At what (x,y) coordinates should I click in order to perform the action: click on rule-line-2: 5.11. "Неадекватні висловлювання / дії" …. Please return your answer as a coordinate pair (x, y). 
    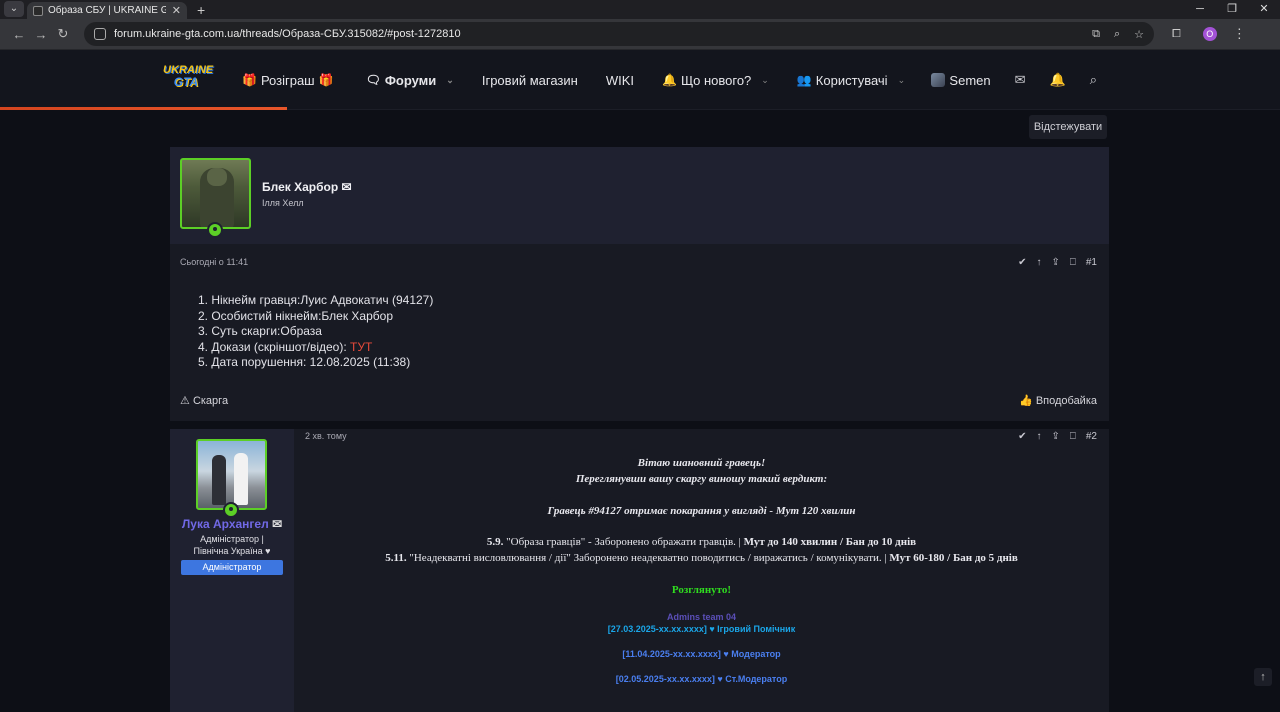
    Looking at the image, I should click on (701, 558).